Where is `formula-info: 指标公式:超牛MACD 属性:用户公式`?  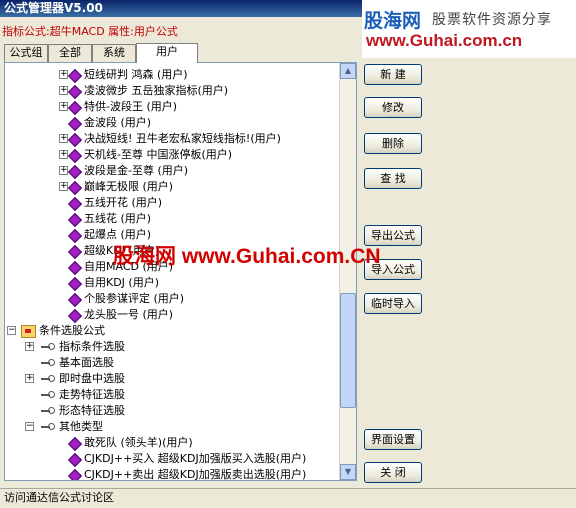 formula-info: 指标公式:超牛MACD 属性:用户公式 is located at coordinates (90, 31).